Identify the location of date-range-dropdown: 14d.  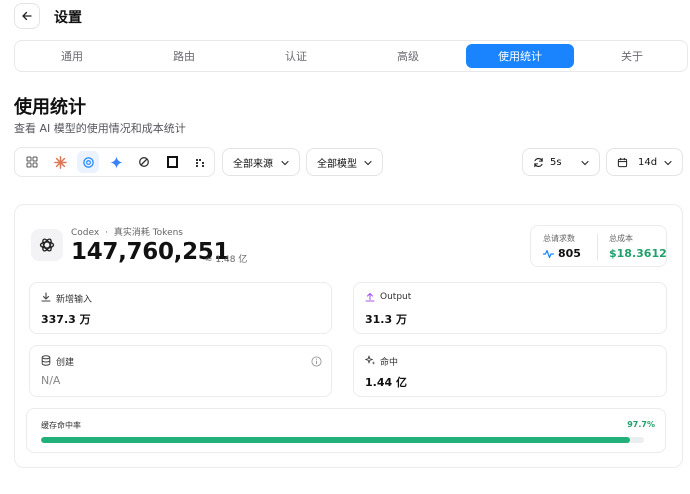
(644, 162).